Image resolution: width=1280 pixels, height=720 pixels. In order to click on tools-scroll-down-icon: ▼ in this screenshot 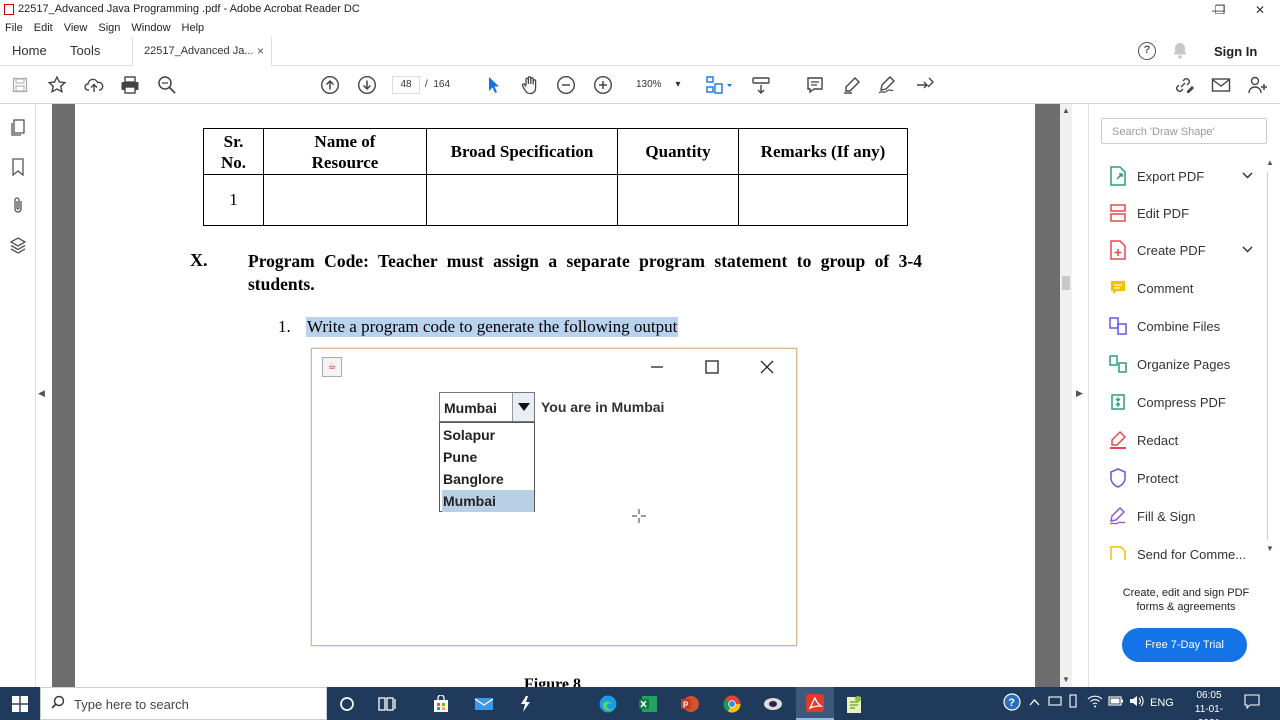, I will do `click(1270, 548)`.